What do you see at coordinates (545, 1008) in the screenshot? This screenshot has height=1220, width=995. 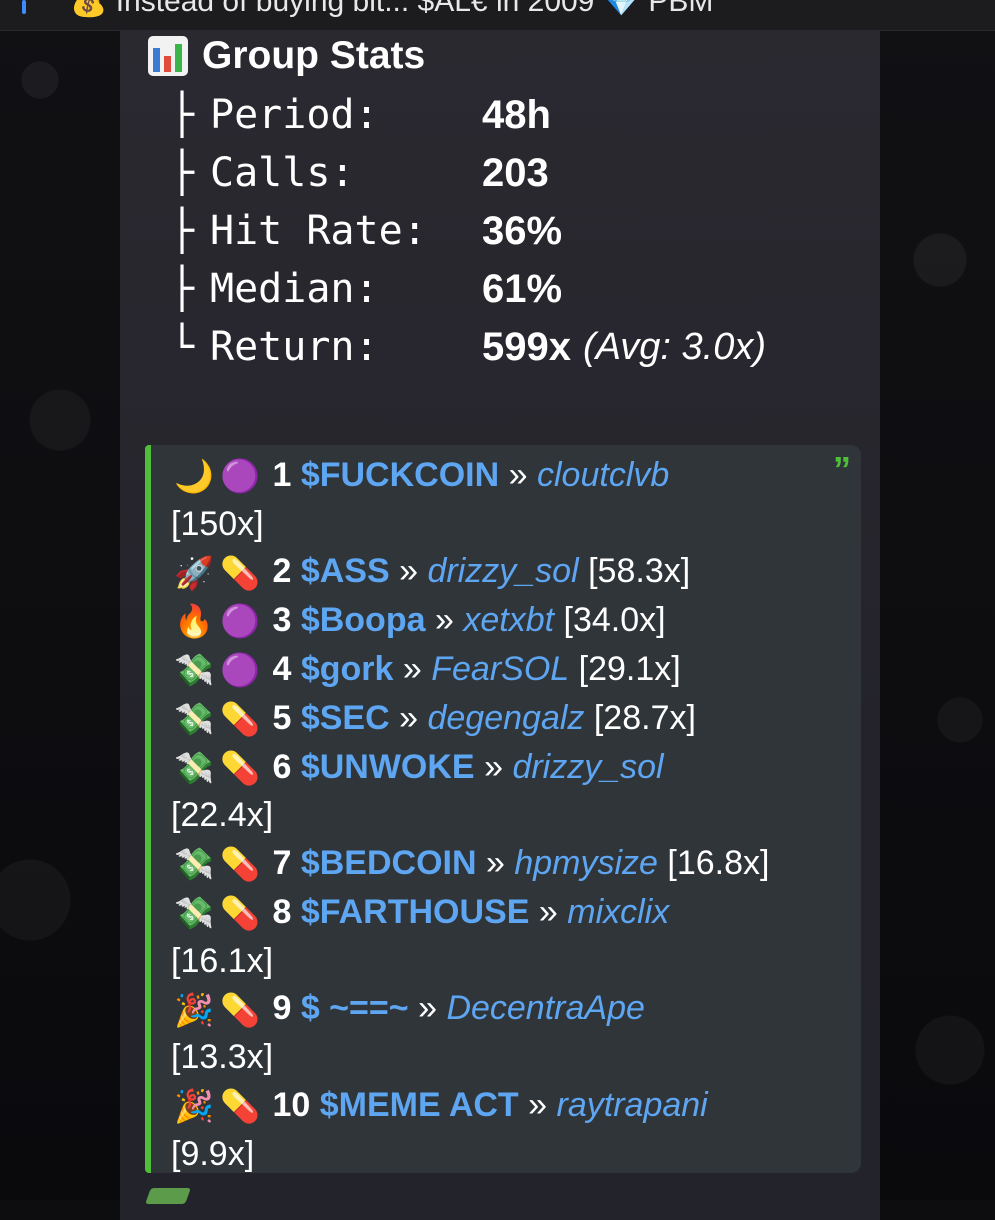 I see `caller-link: DecentraApe` at bounding box center [545, 1008].